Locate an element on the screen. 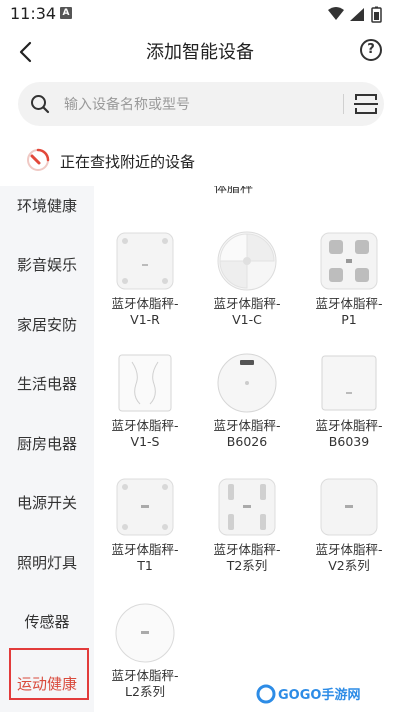  section-heading: 体脂秤 is located at coordinates (234, 191).